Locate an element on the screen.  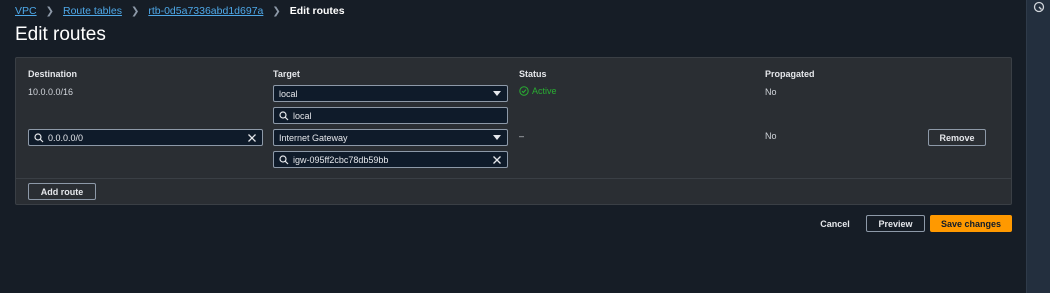
row1-target-search-value: local is located at coordinates (302, 115).